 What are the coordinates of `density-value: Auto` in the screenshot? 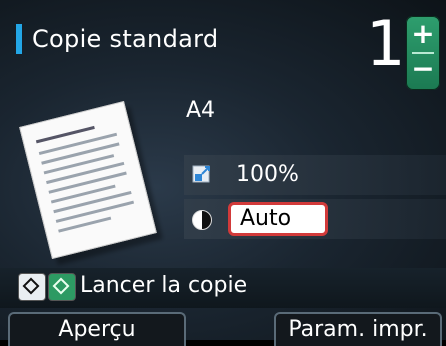 It's located at (266, 218).